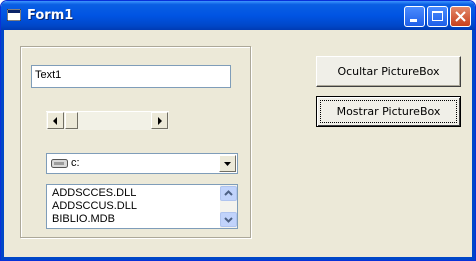 The image size is (476, 261). I want to click on window-border-bottom, so click(238, 258).